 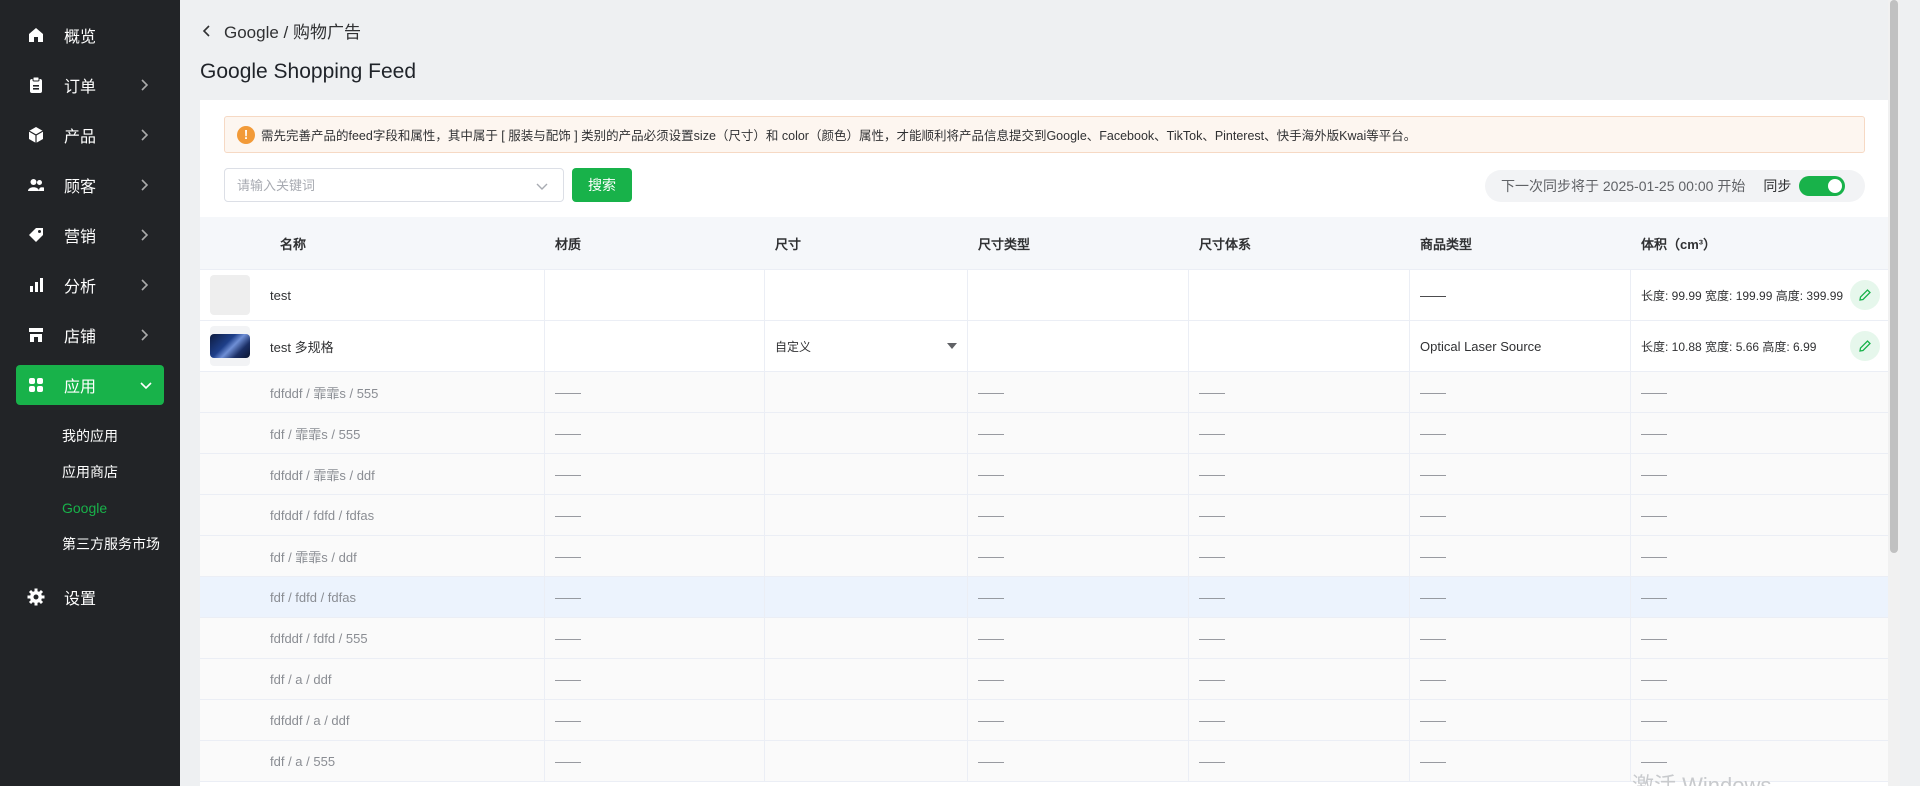 I want to click on search-input, so click(x=377, y=185).